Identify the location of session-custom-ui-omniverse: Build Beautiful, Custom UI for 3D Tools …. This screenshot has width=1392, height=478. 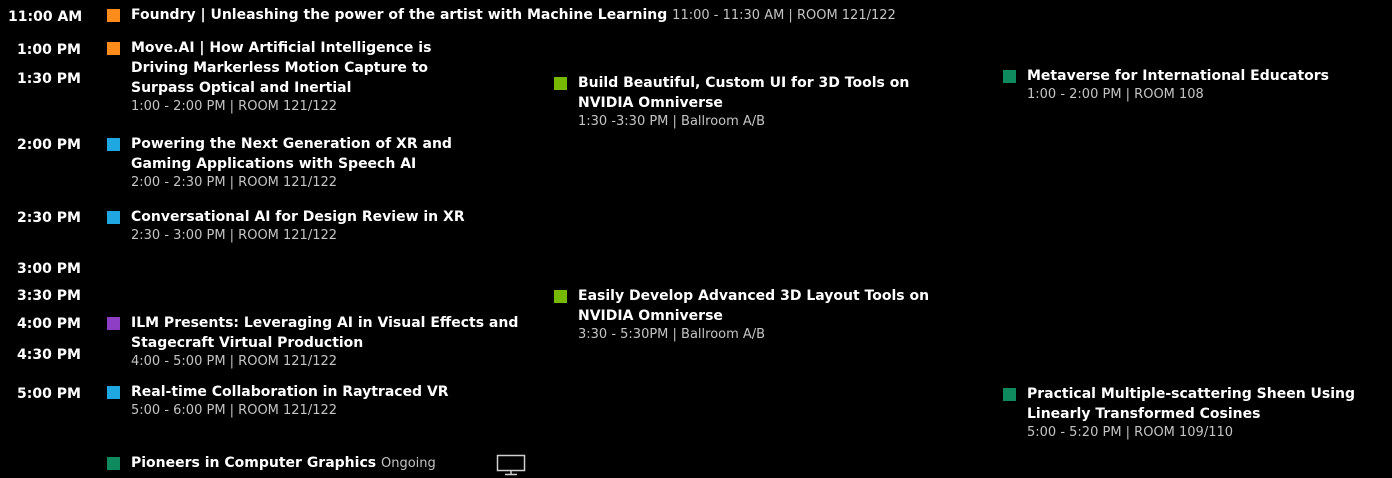
(754, 102).